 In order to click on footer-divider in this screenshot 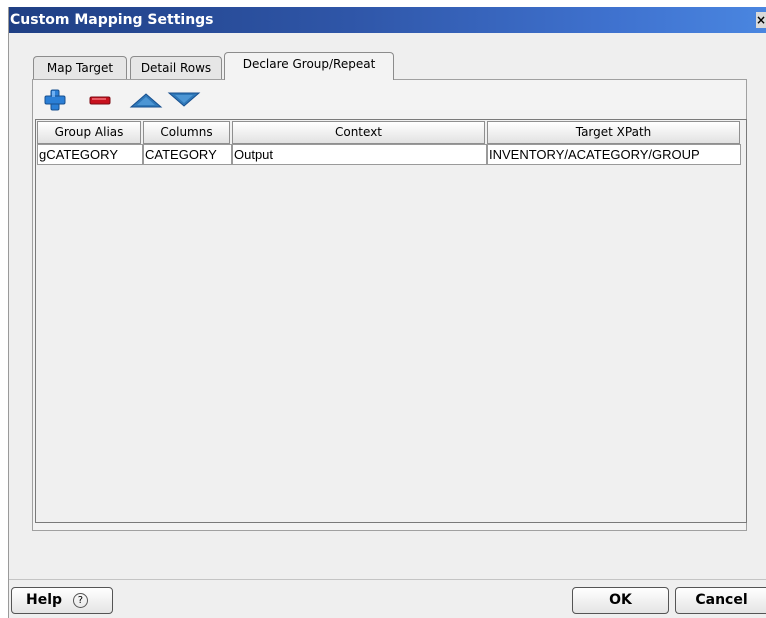, I will do `click(387, 579)`.